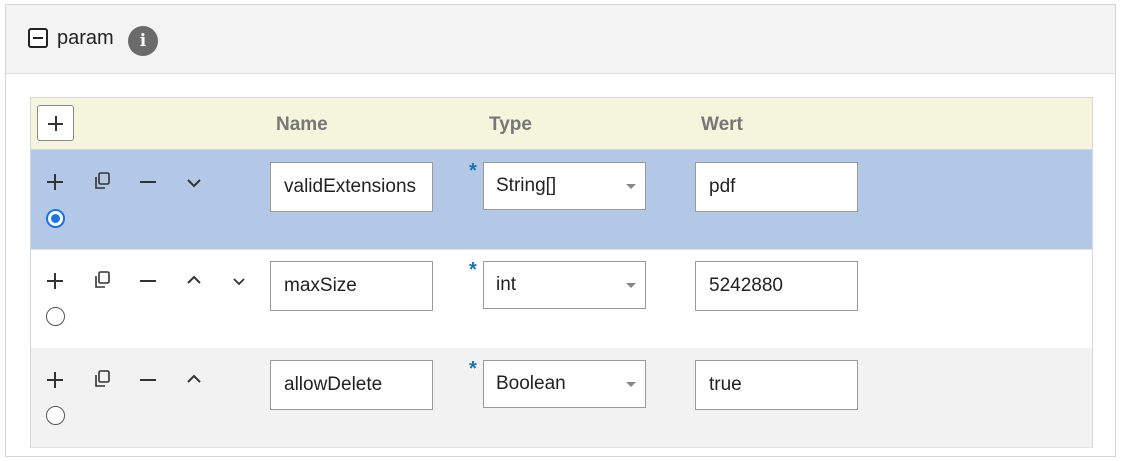 Image resolution: width=1127 pixels, height=461 pixels. Describe the element at coordinates (351, 187) in the screenshot. I see `param-name-input: validExtensions` at that location.